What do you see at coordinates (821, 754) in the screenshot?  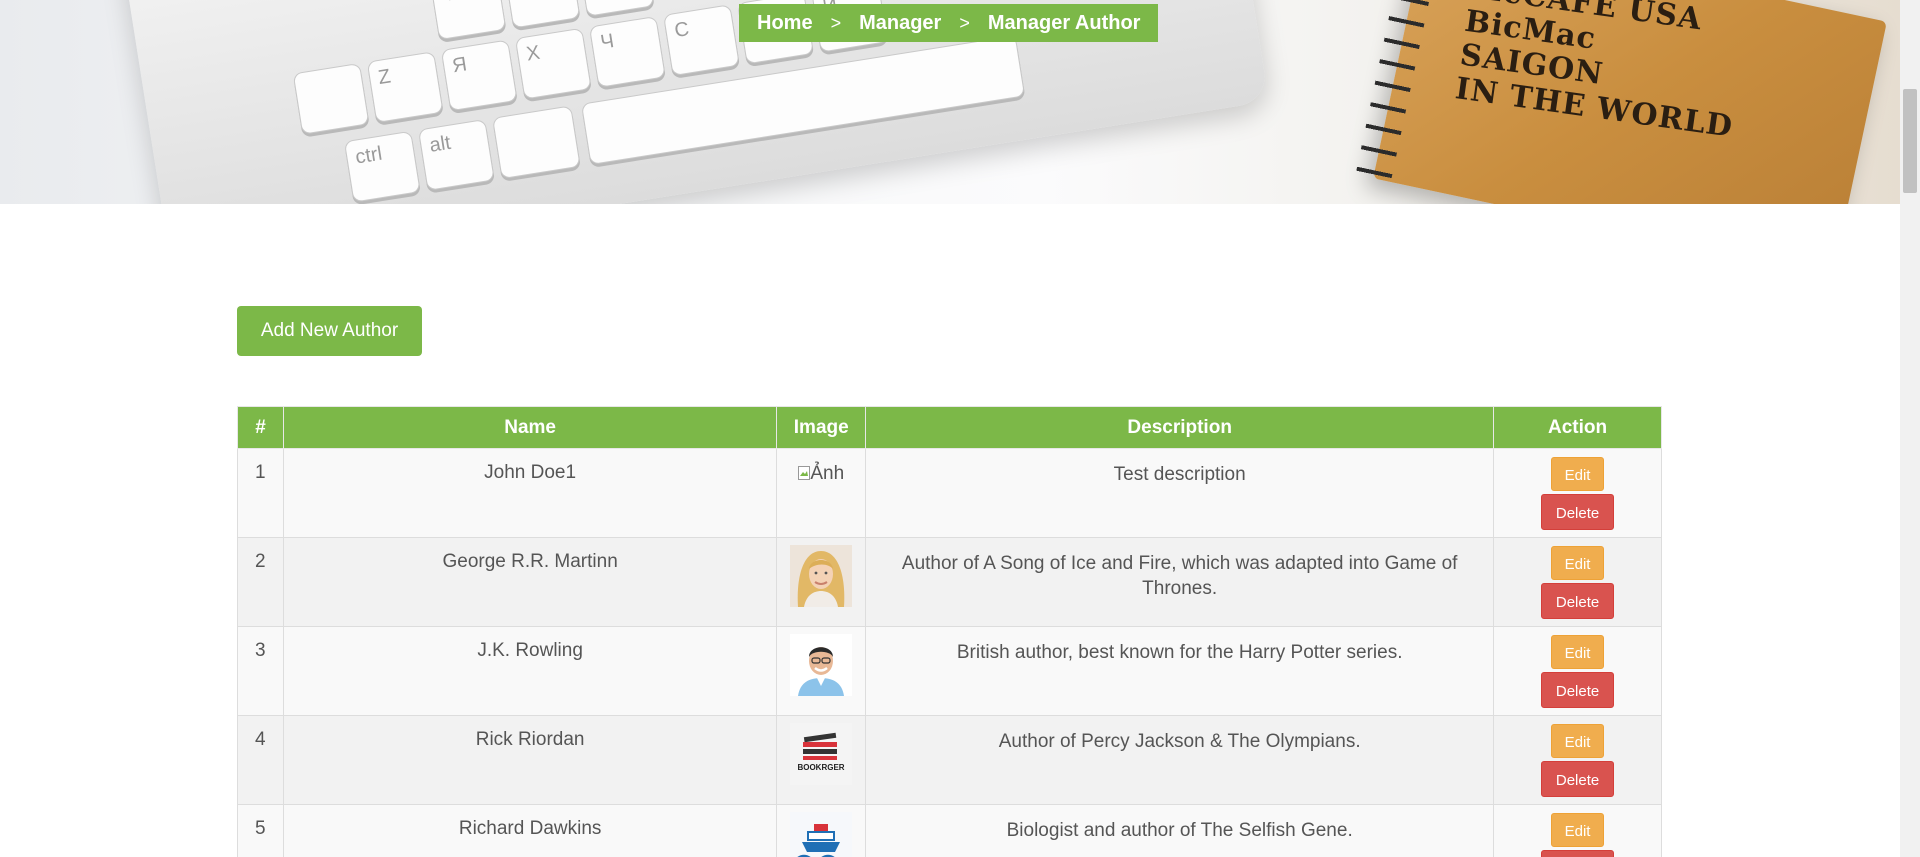 I see `bookrger-logo: BOOKRGER` at bounding box center [821, 754].